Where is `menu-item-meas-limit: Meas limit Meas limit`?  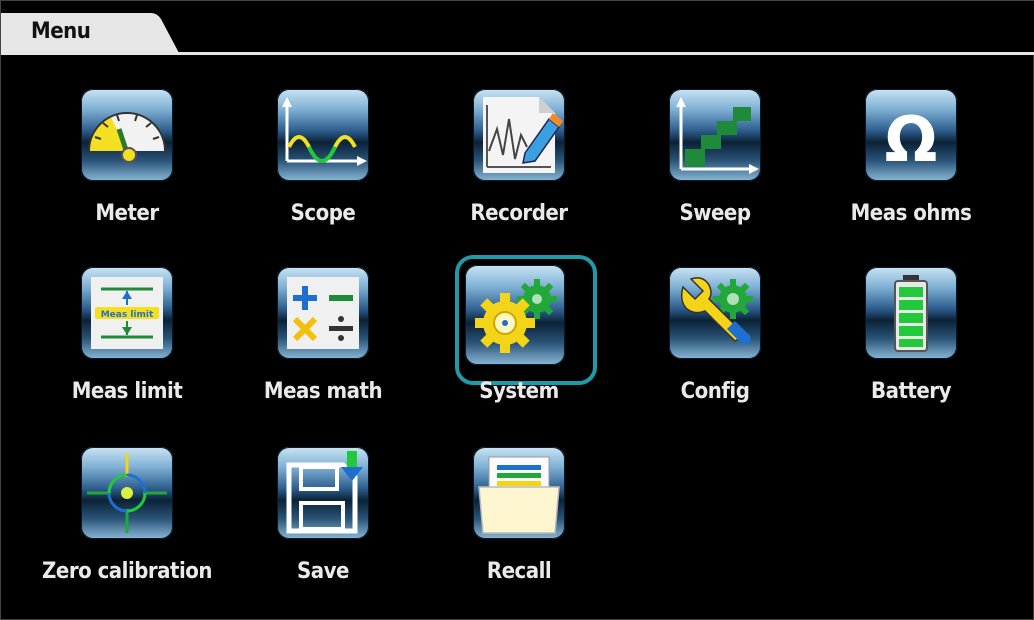 menu-item-meas-limit: Meas limit Meas limit is located at coordinates (127, 347).